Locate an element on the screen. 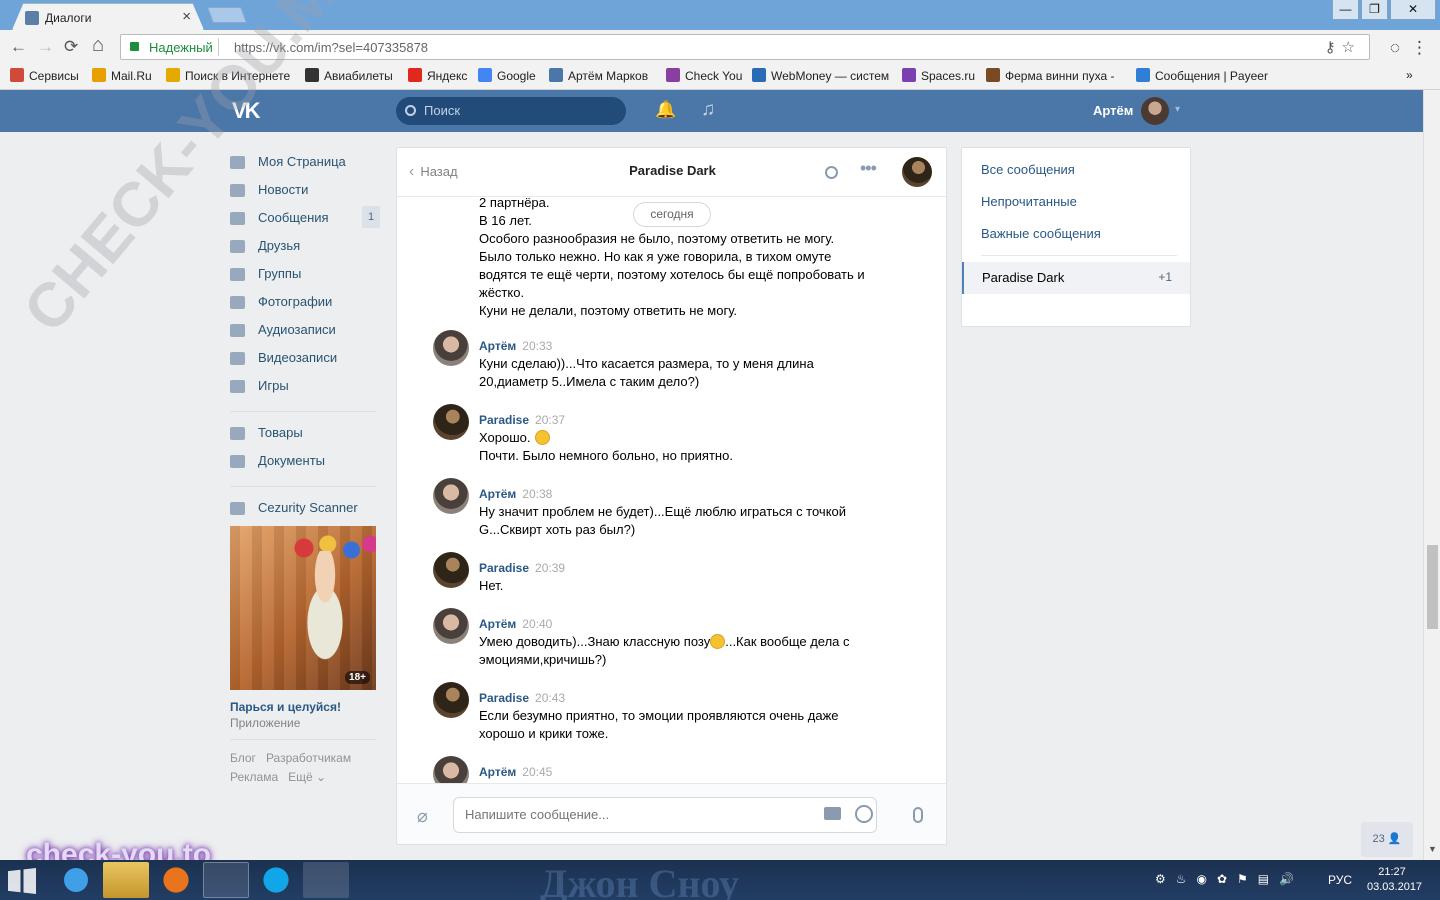 The image size is (1440, 900). bookmark-item: Mail.Ru is located at coordinates (122, 75).